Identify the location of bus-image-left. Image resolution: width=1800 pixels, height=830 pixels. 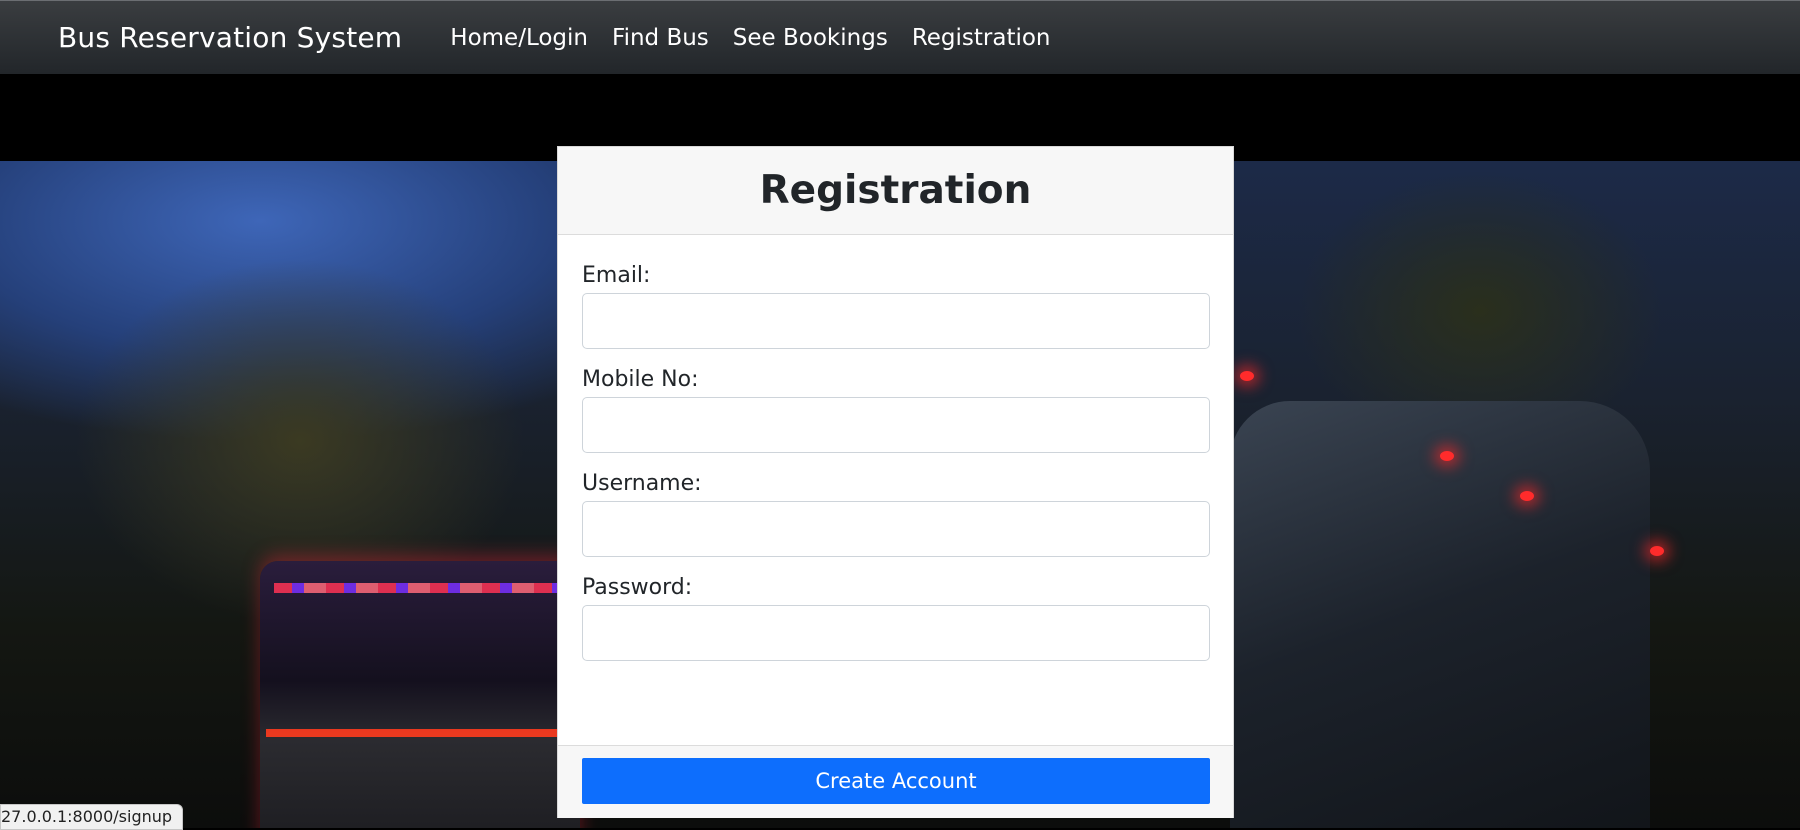
(420, 694).